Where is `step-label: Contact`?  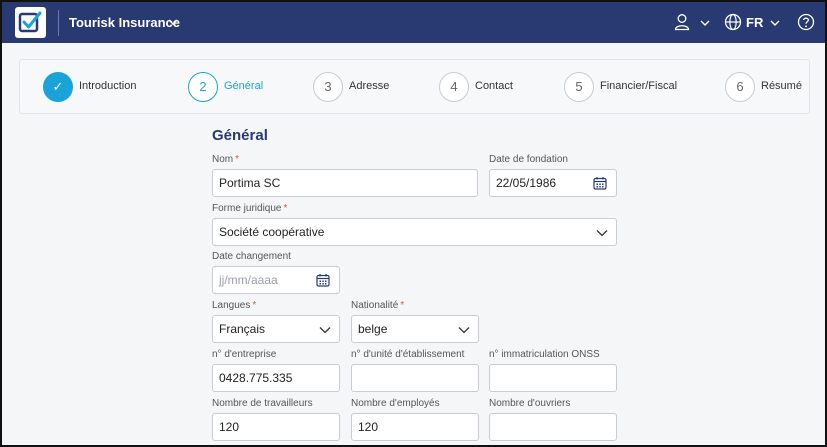 step-label: Contact is located at coordinates (494, 86).